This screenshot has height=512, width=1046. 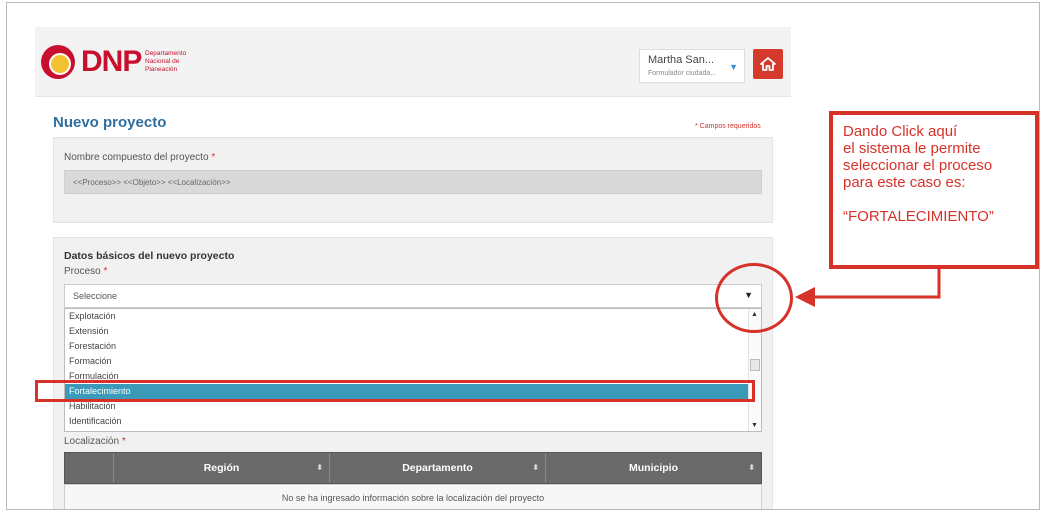 I want to click on logo-subtitle: Departamento Nacional de Planeación, so click(x=166, y=61).